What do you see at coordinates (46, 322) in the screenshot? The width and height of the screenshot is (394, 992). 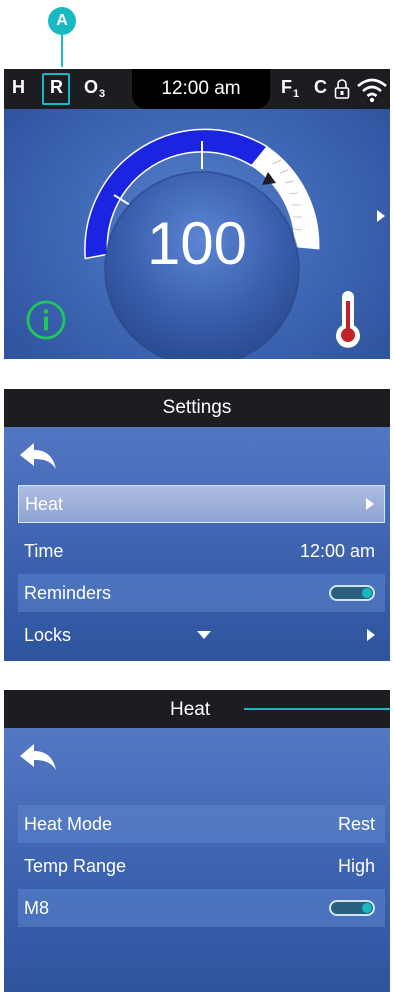 I see `info-icon` at bounding box center [46, 322].